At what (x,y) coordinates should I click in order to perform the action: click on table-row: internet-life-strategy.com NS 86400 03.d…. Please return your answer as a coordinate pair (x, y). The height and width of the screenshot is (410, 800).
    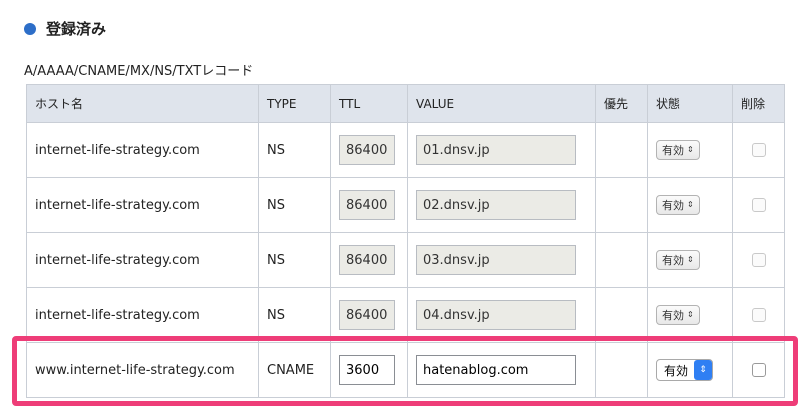
    Looking at the image, I should click on (405, 260).